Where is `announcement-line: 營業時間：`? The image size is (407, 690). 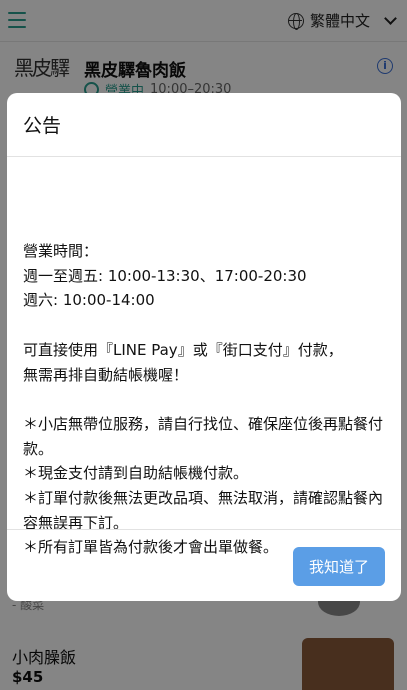 announcement-line: 營業時間： is located at coordinates (61, 251).